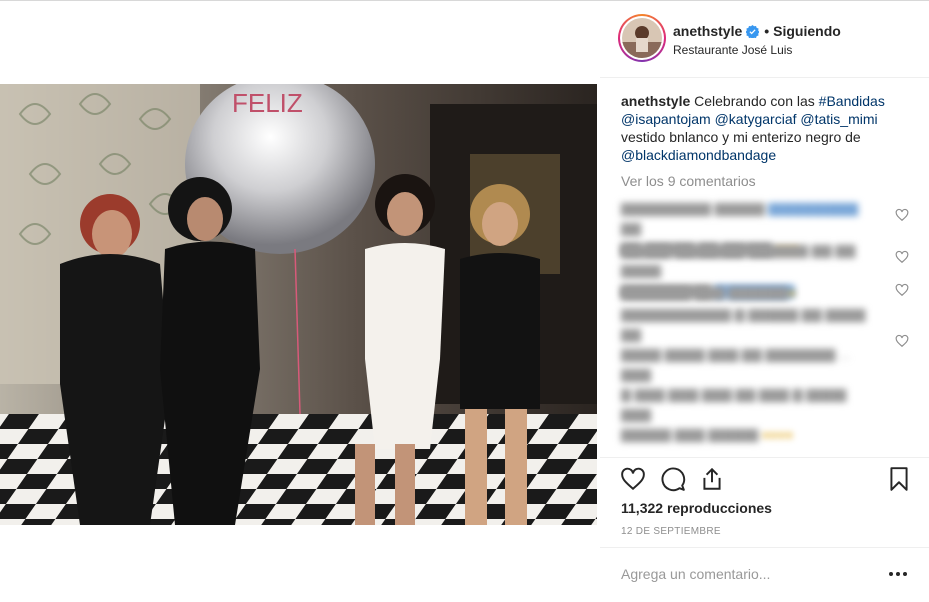 Image resolution: width=929 pixels, height=602 pixels. I want to click on view-all-comments-link: Ver los 9 comentarios, so click(688, 181).